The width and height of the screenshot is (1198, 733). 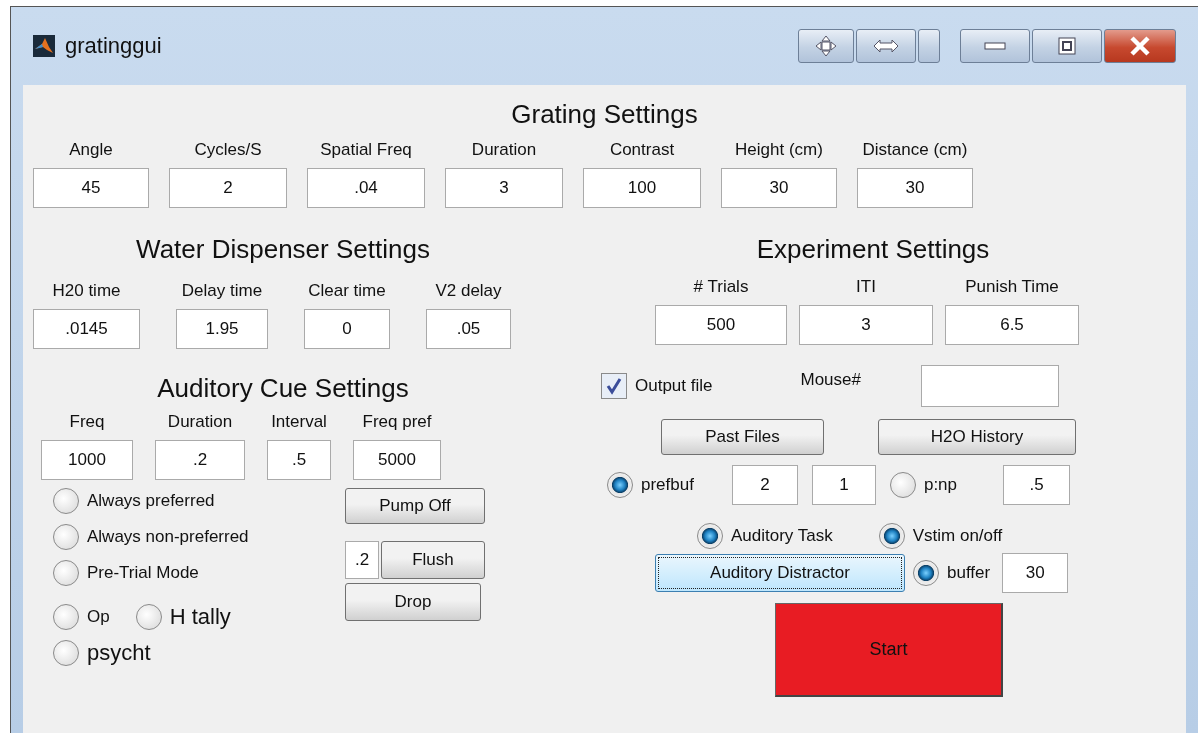 I want to click on field-label: H20 time, so click(x=86, y=291).